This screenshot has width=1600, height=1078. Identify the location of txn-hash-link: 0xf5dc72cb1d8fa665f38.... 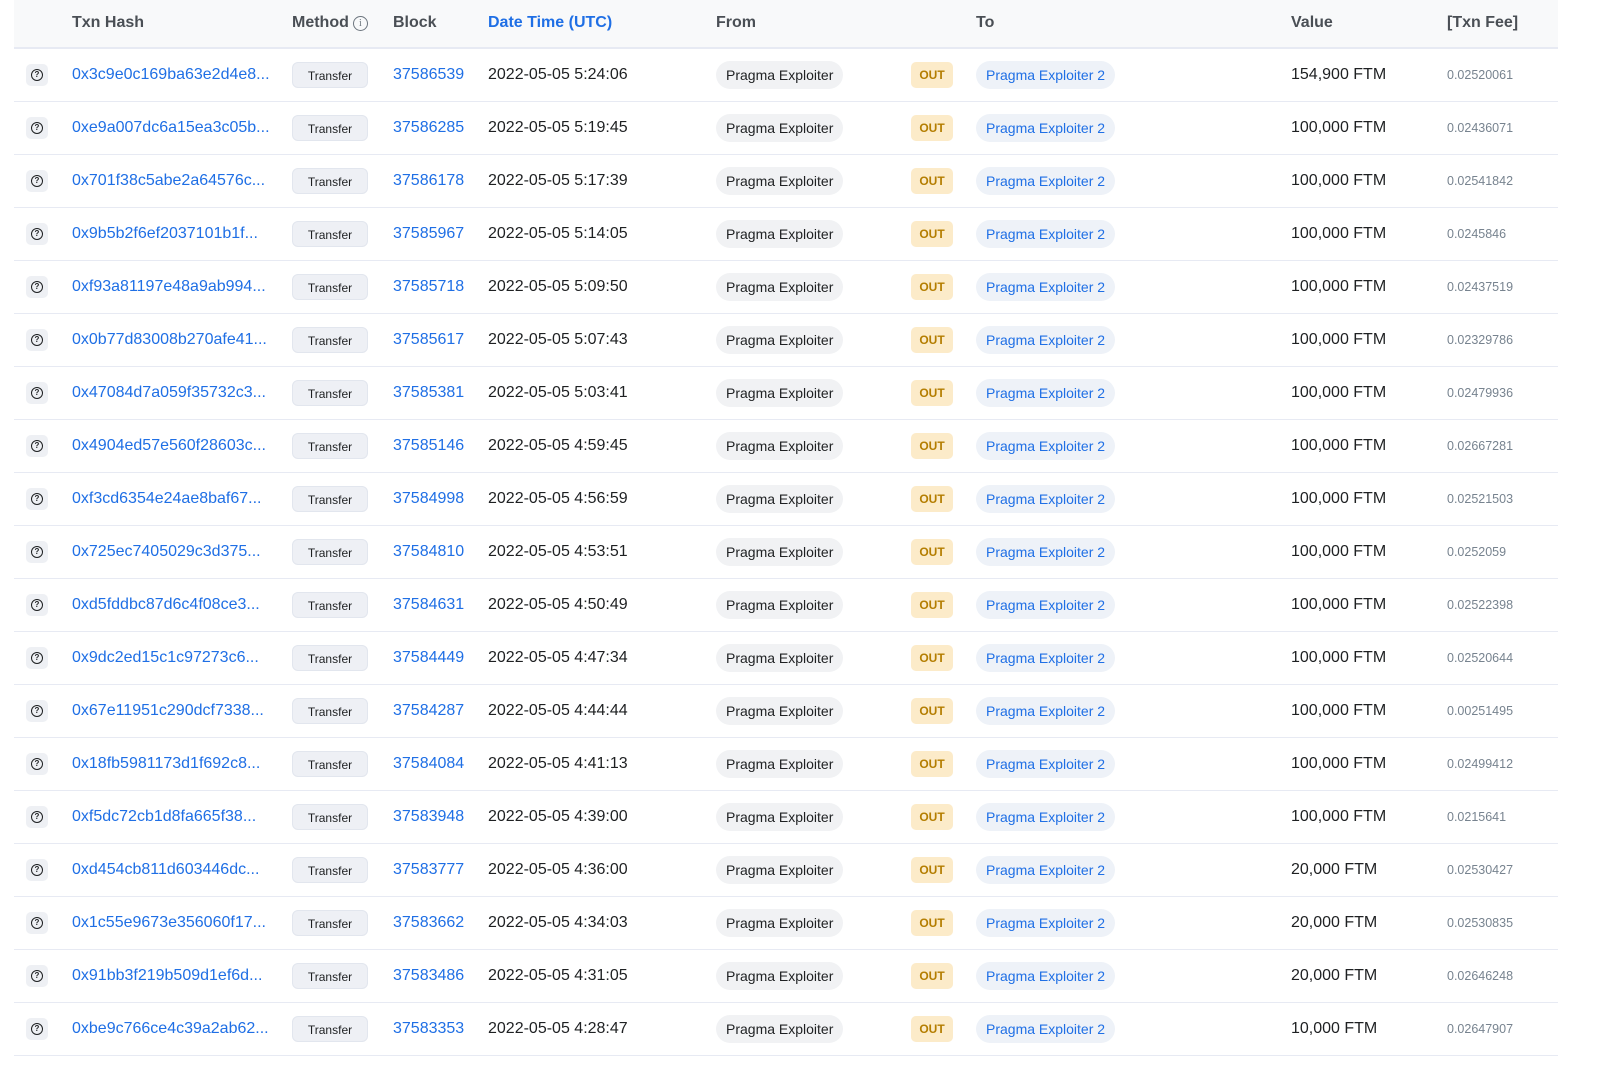
(172, 817).